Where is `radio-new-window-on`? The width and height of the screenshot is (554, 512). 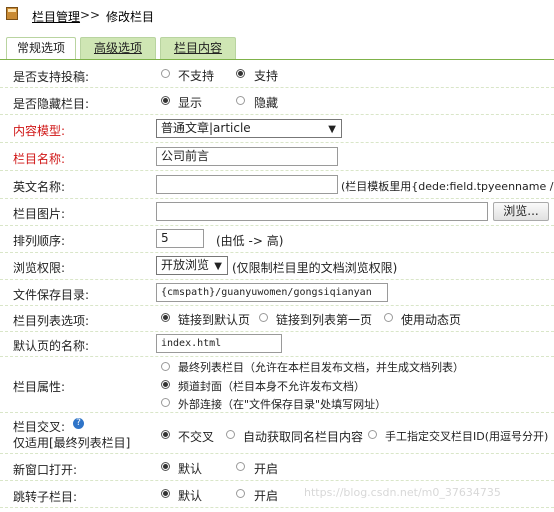
radio-new-window-on is located at coordinates (240, 466).